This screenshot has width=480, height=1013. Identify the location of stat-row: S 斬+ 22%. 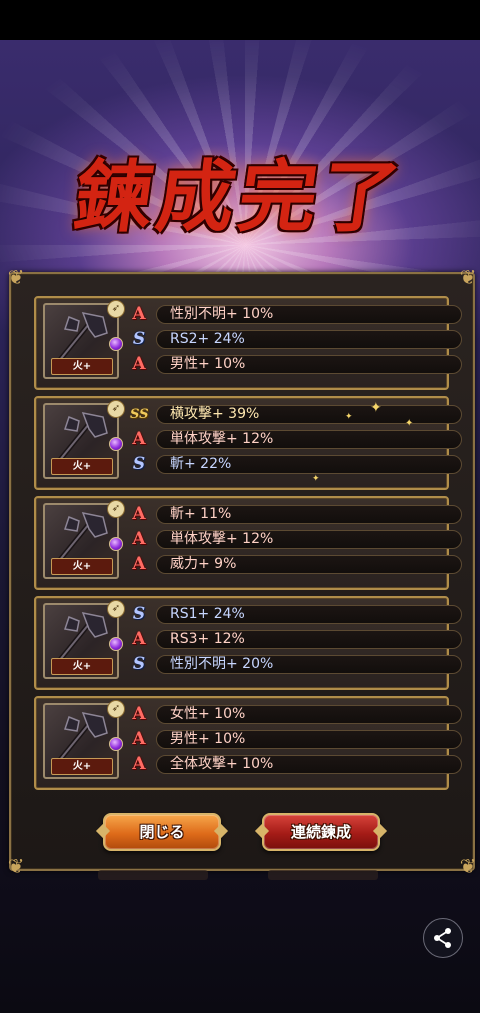
(296, 464).